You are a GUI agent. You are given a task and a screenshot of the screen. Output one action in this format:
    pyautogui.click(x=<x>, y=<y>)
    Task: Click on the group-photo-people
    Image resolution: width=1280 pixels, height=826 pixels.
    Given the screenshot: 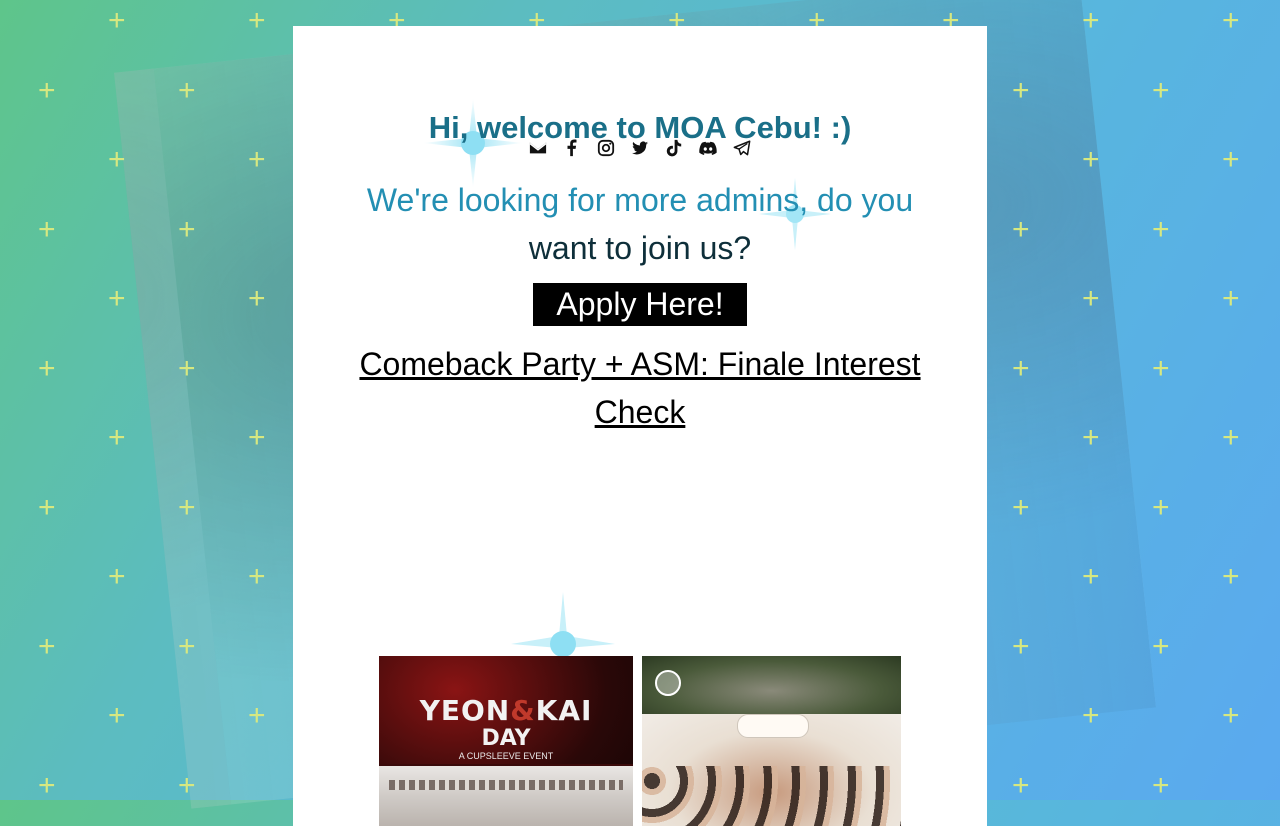 What is the action you would take?
    pyautogui.click(x=771, y=796)
    